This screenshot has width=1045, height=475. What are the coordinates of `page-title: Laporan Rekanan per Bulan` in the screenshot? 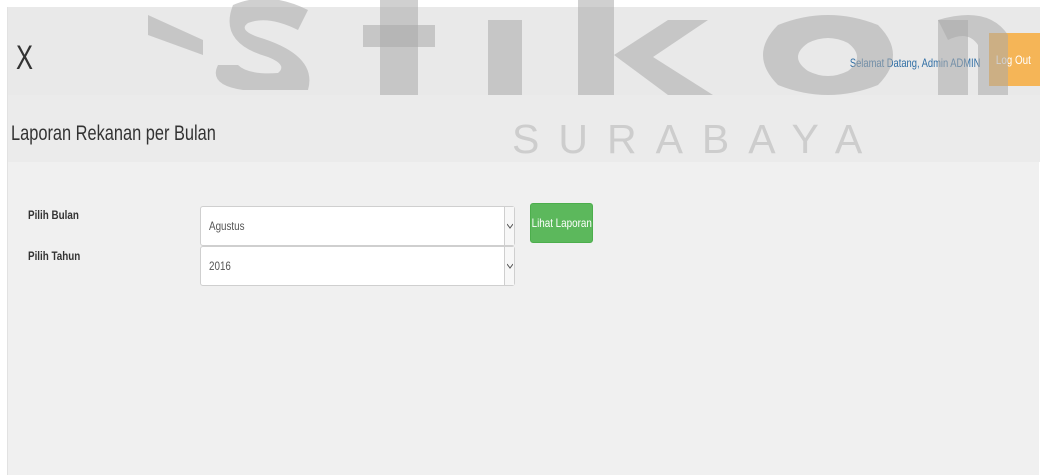 It's located at (113, 133).